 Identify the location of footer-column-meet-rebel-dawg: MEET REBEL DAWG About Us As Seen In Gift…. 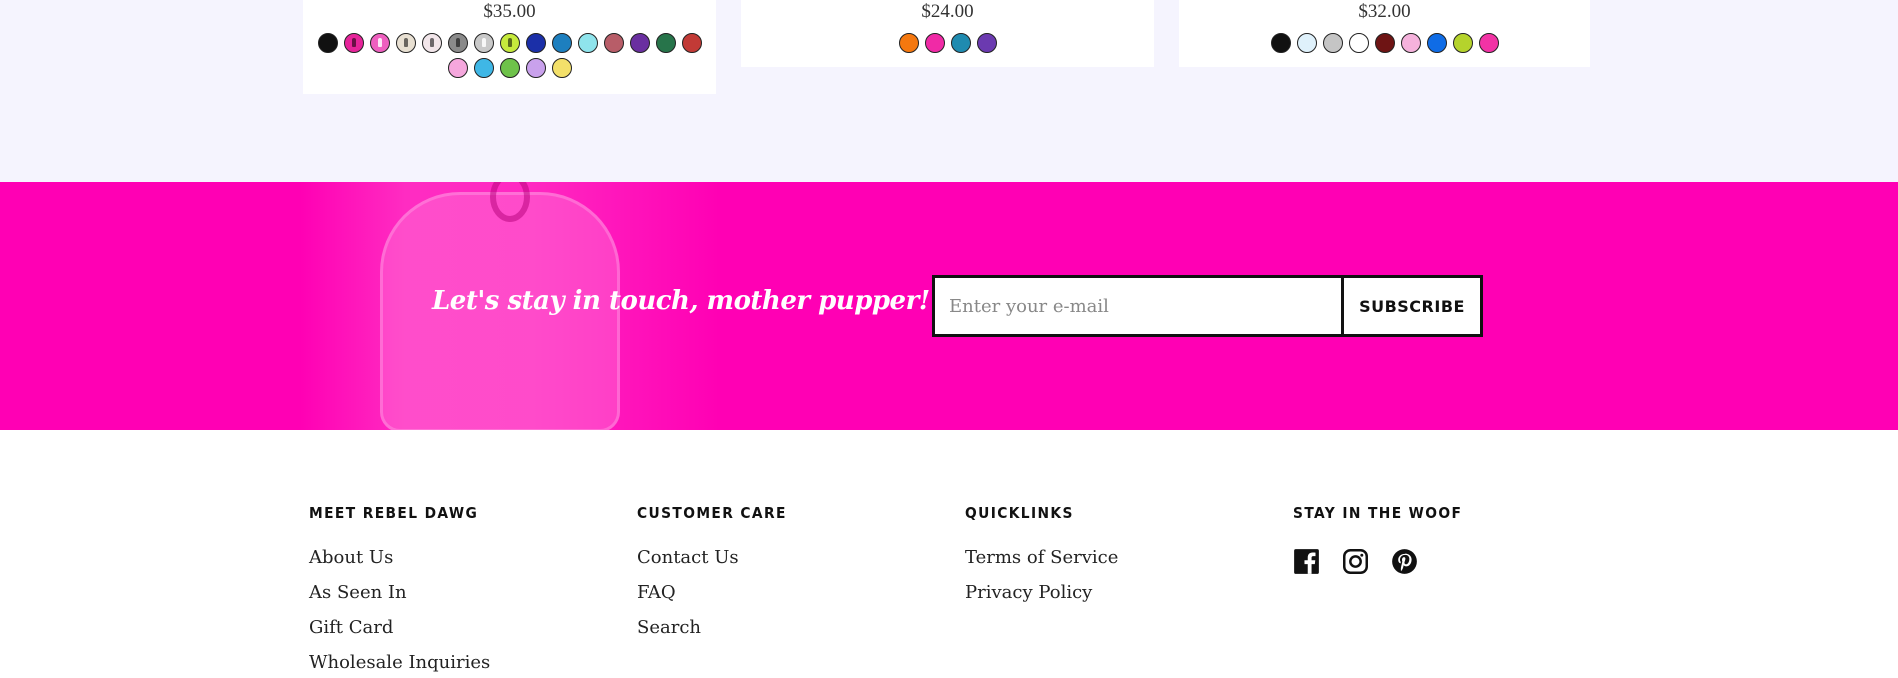
(401, 591).